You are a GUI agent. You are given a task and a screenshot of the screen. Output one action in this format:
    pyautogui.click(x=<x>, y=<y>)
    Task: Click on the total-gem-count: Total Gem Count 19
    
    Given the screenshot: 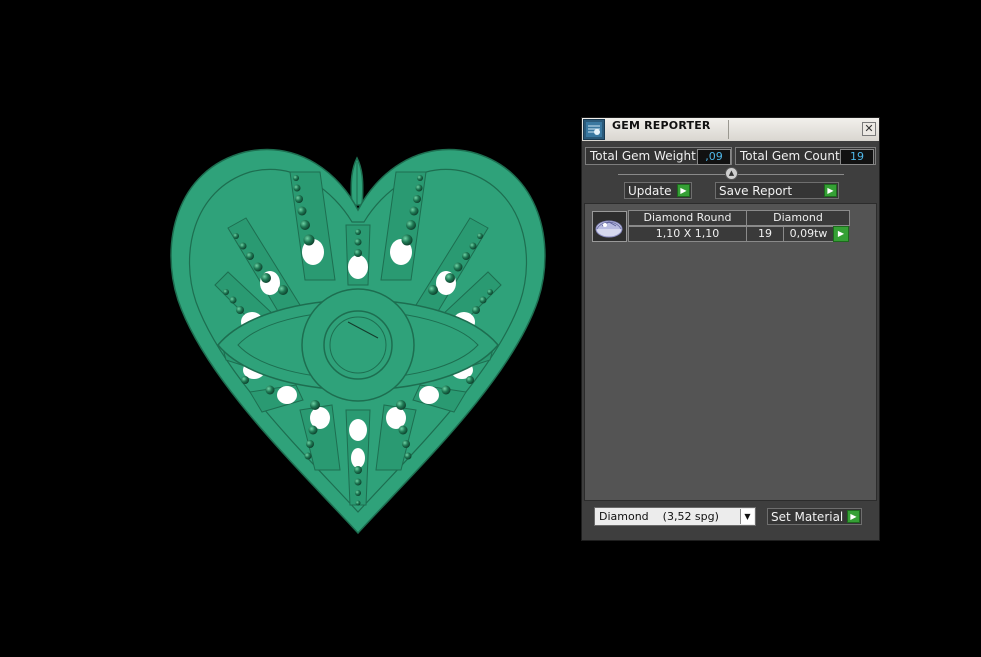 What is the action you would take?
    pyautogui.click(x=805, y=156)
    